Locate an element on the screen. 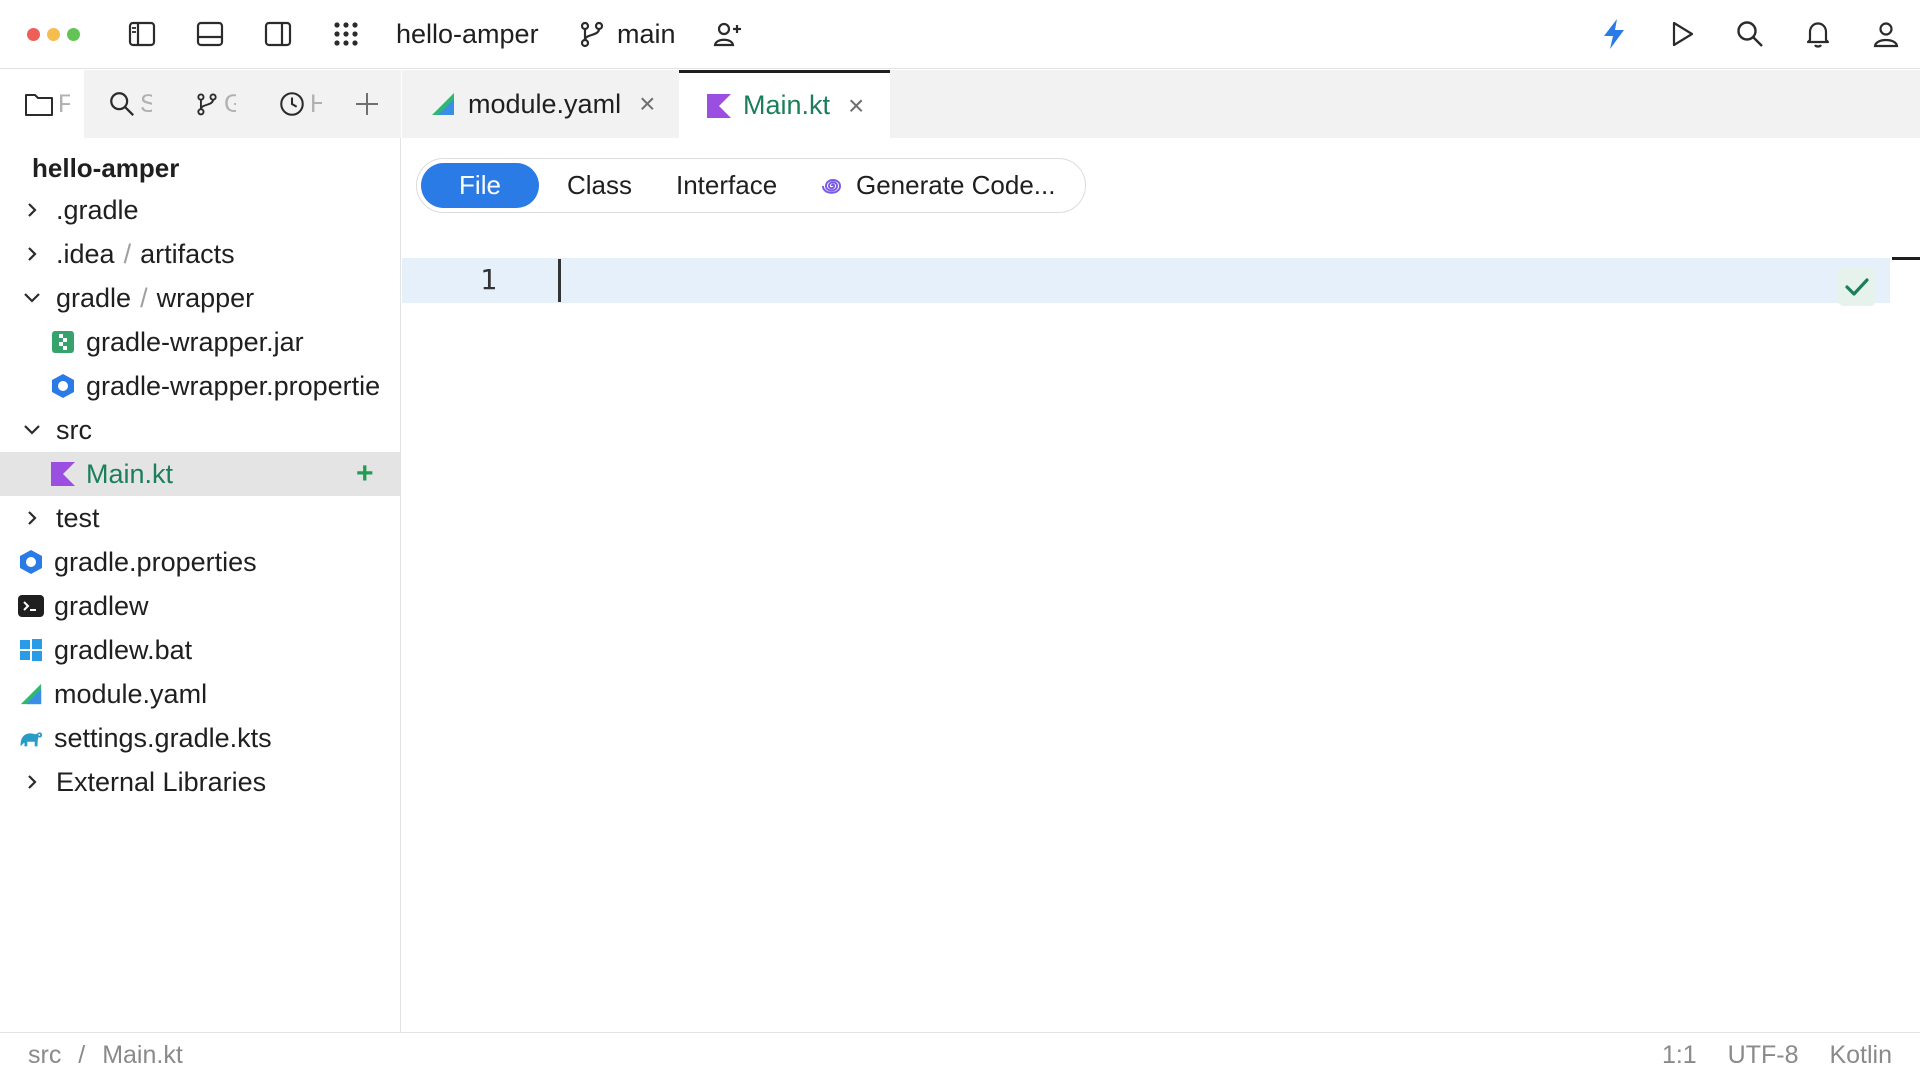  tab-history-label: H is located at coordinates (316, 103).